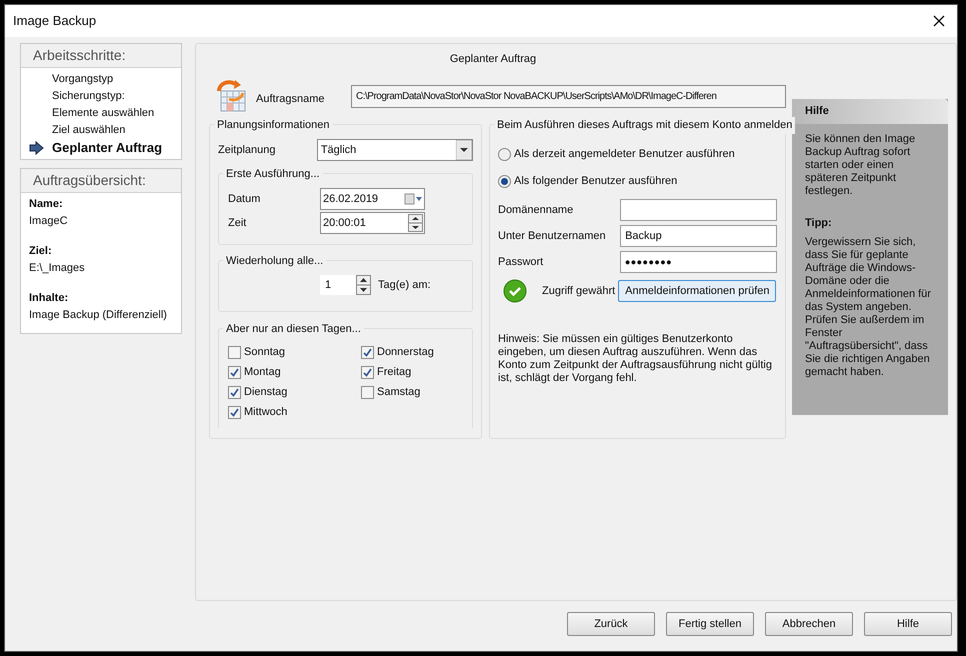 The image size is (966, 656). What do you see at coordinates (41, 251) in the screenshot?
I see `summary-label: Ziel:` at bounding box center [41, 251].